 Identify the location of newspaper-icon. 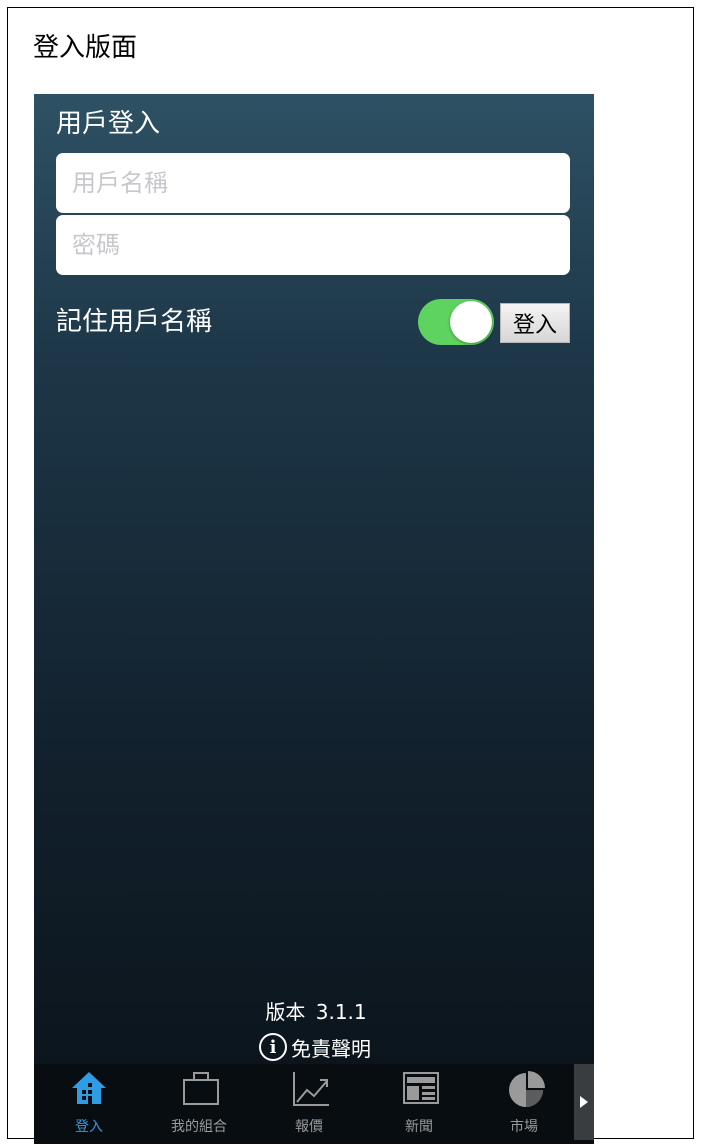
(421, 1088).